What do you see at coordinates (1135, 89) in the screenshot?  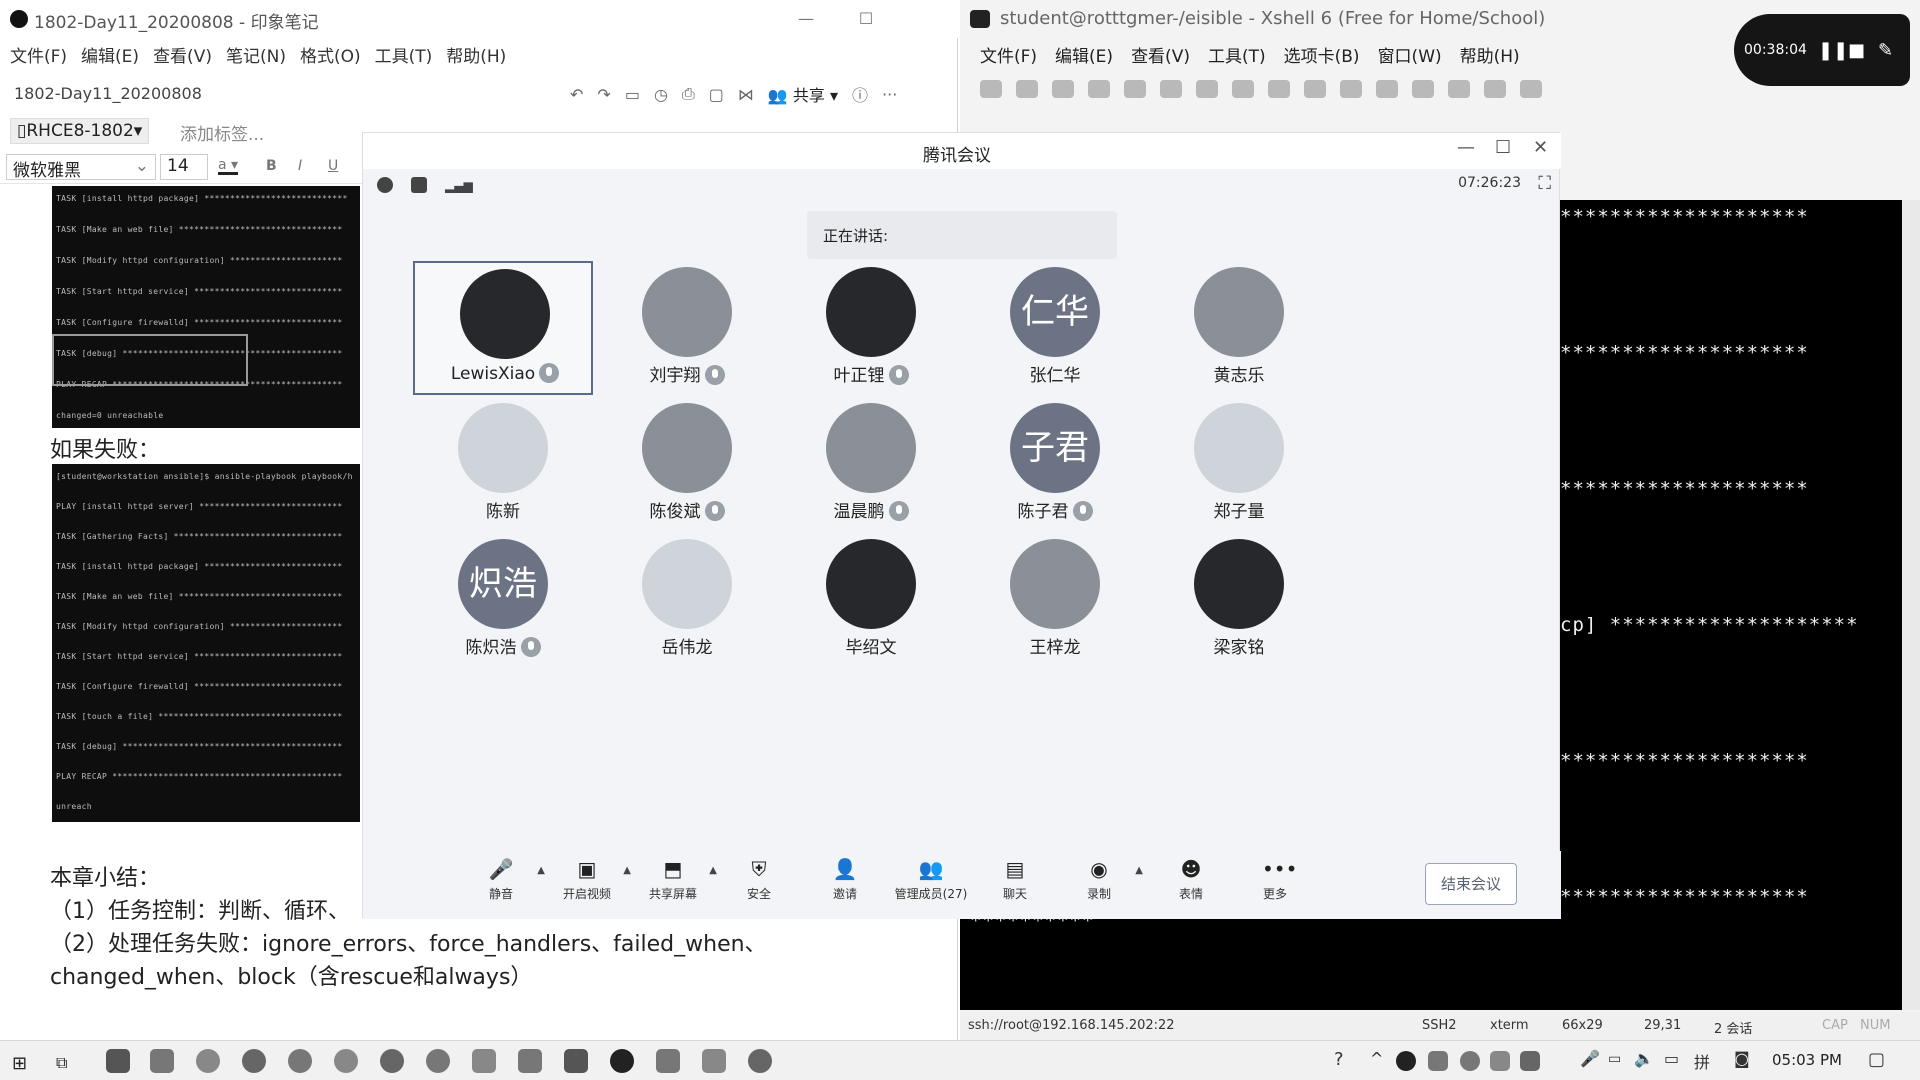 I see `search-icon` at bounding box center [1135, 89].